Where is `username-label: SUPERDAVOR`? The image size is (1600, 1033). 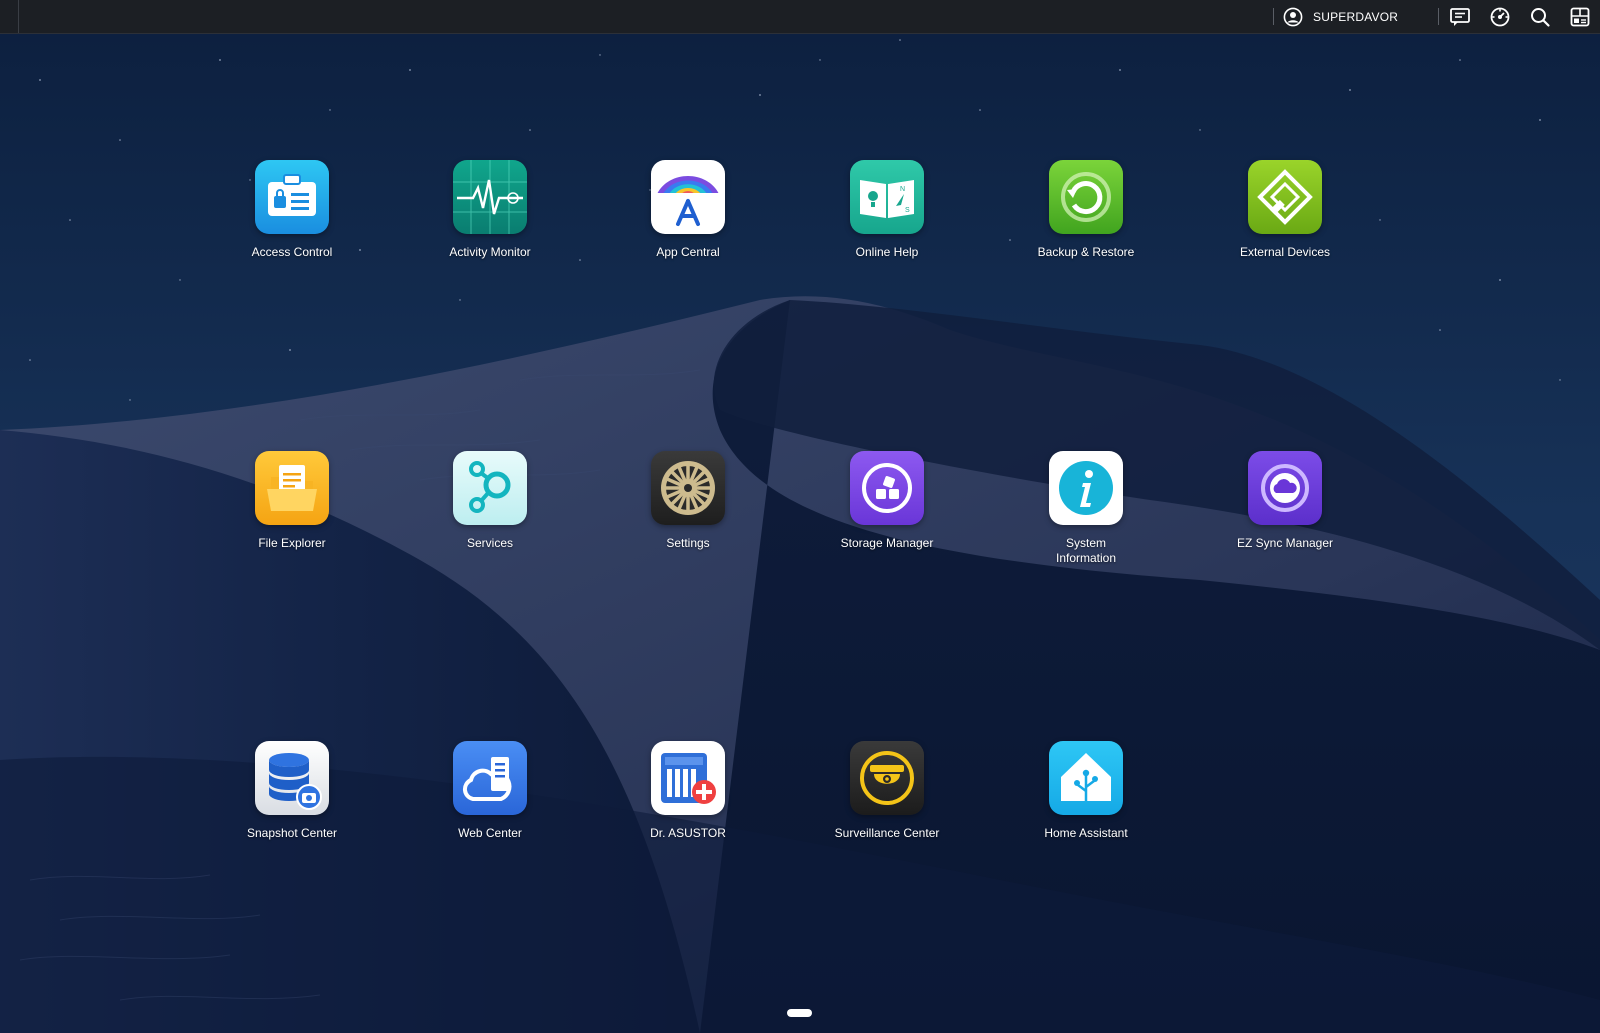 username-label: SUPERDAVOR is located at coordinates (1356, 17).